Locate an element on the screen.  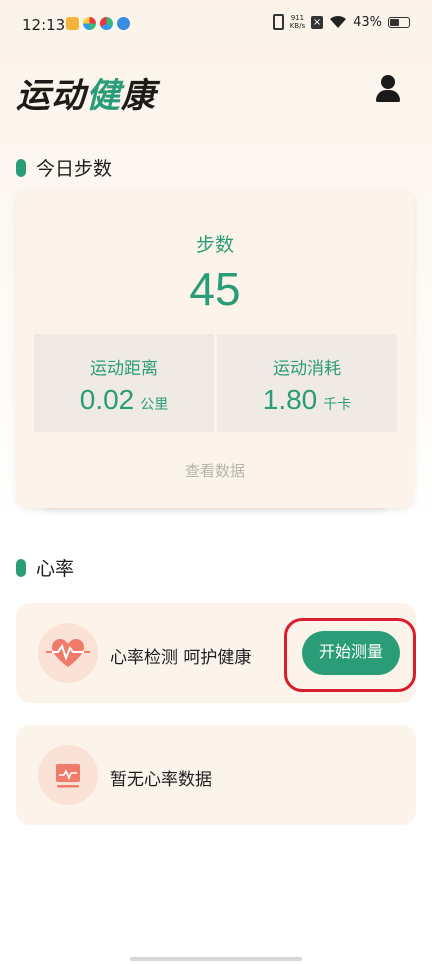
battery-percent: 43% is located at coordinates (367, 22).